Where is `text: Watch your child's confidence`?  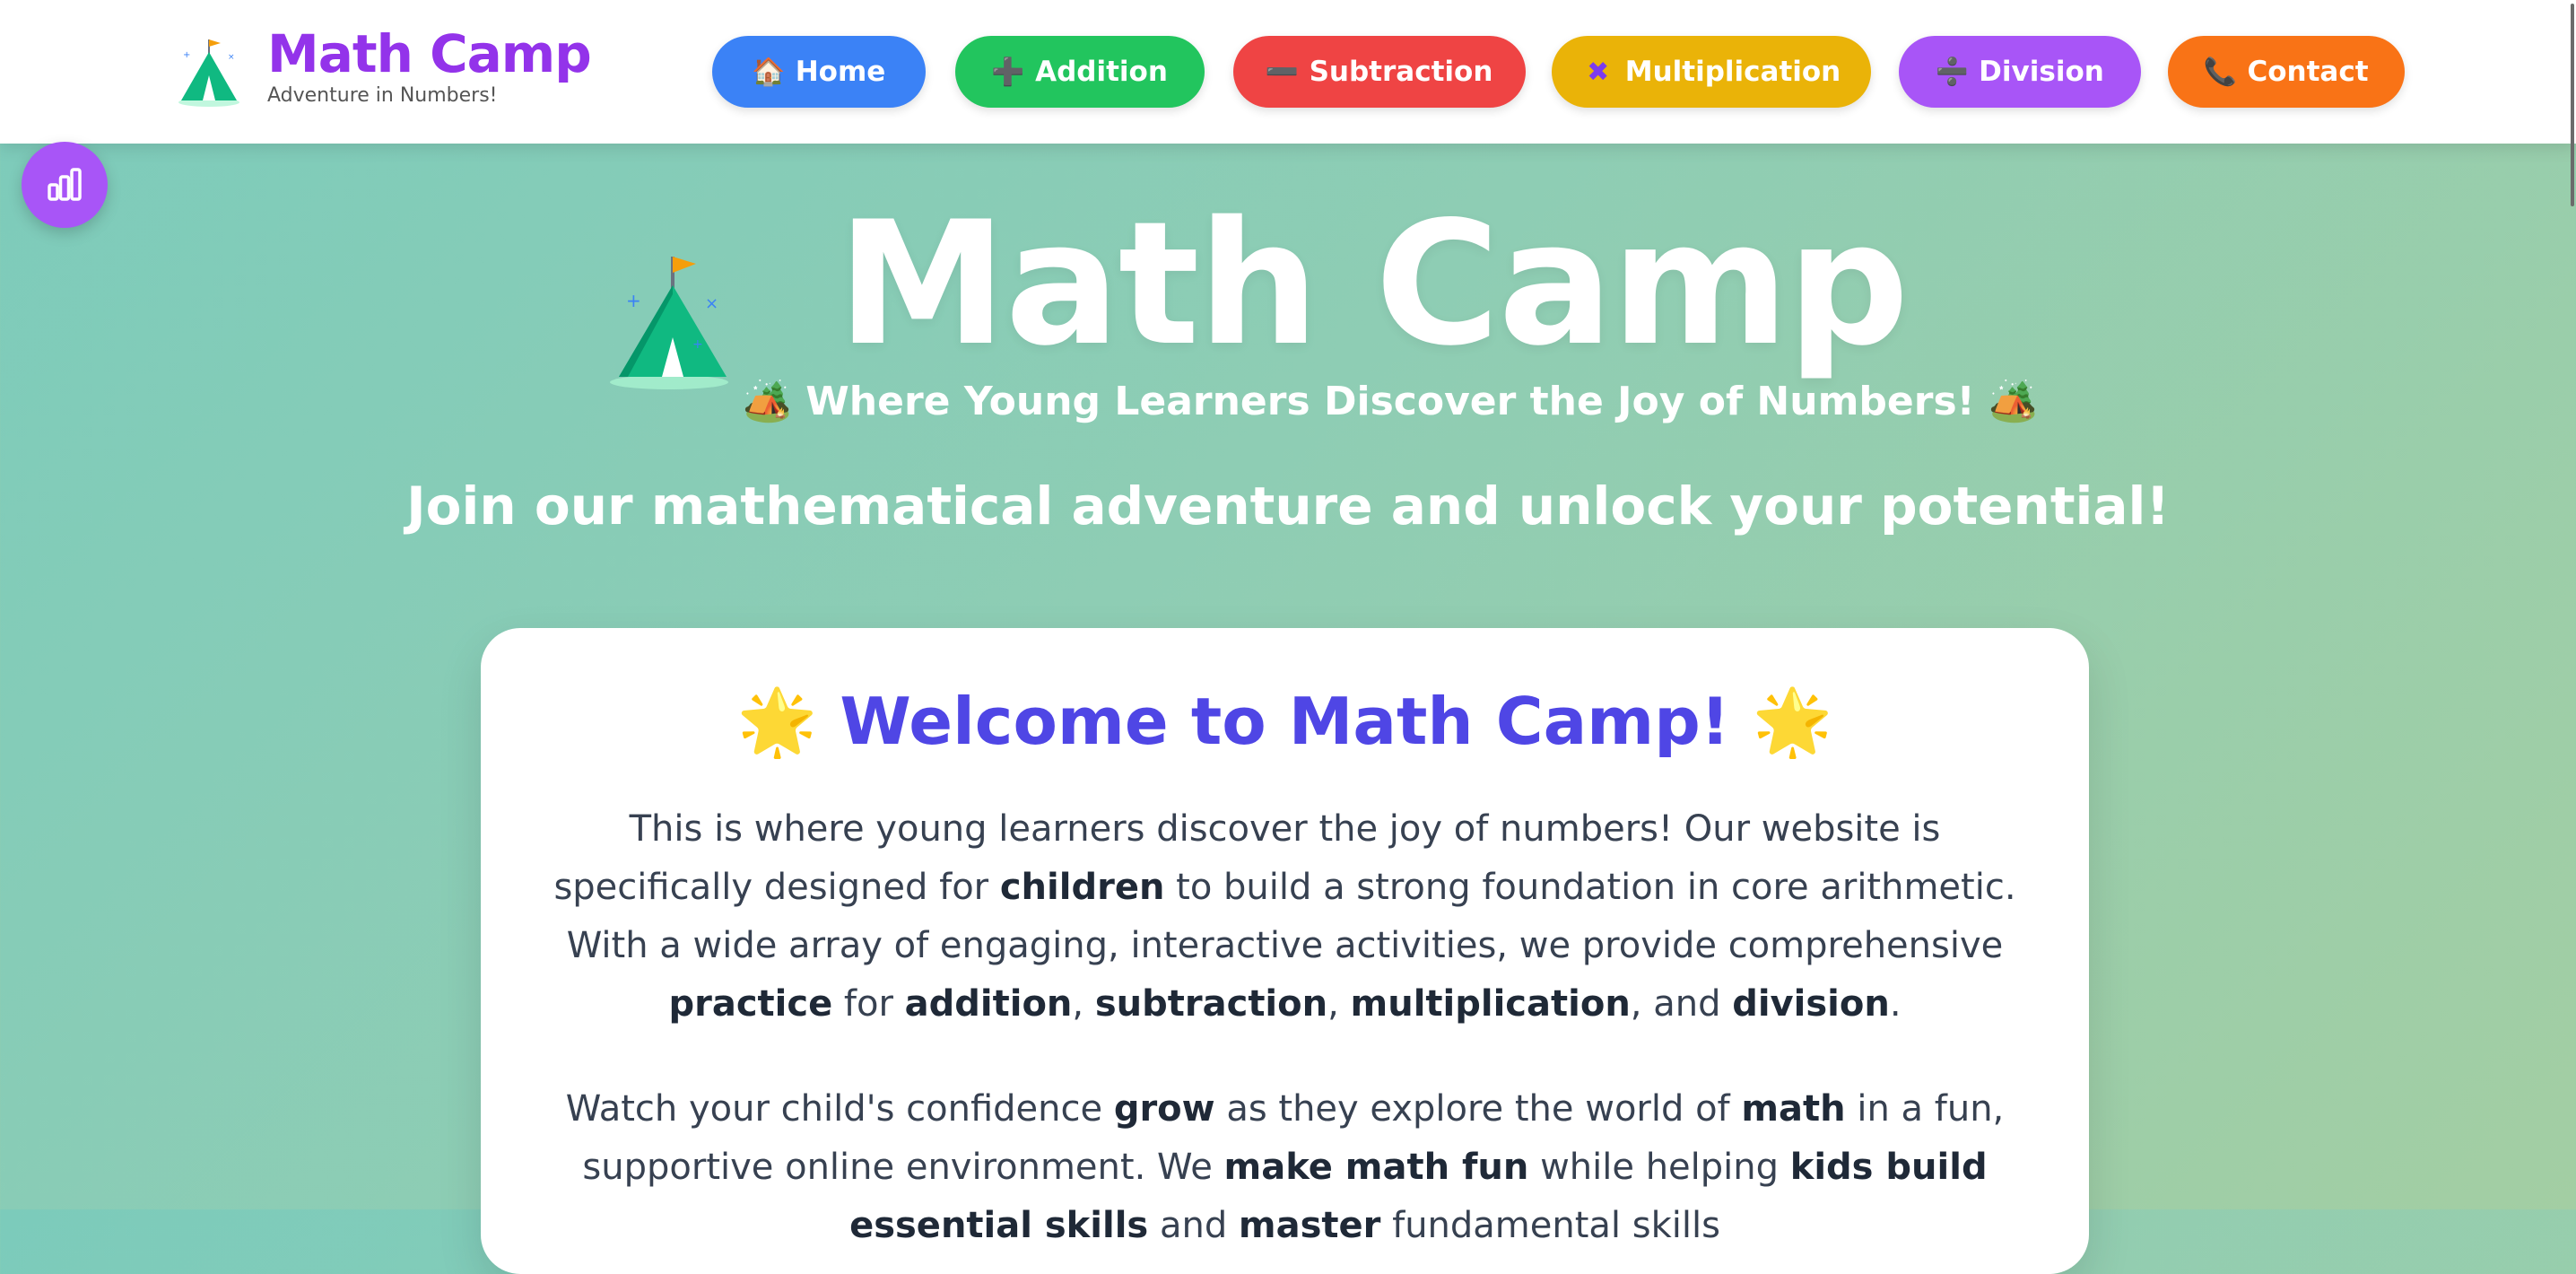
text: Watch your child's confidence is located at coordinates (839, 1109).